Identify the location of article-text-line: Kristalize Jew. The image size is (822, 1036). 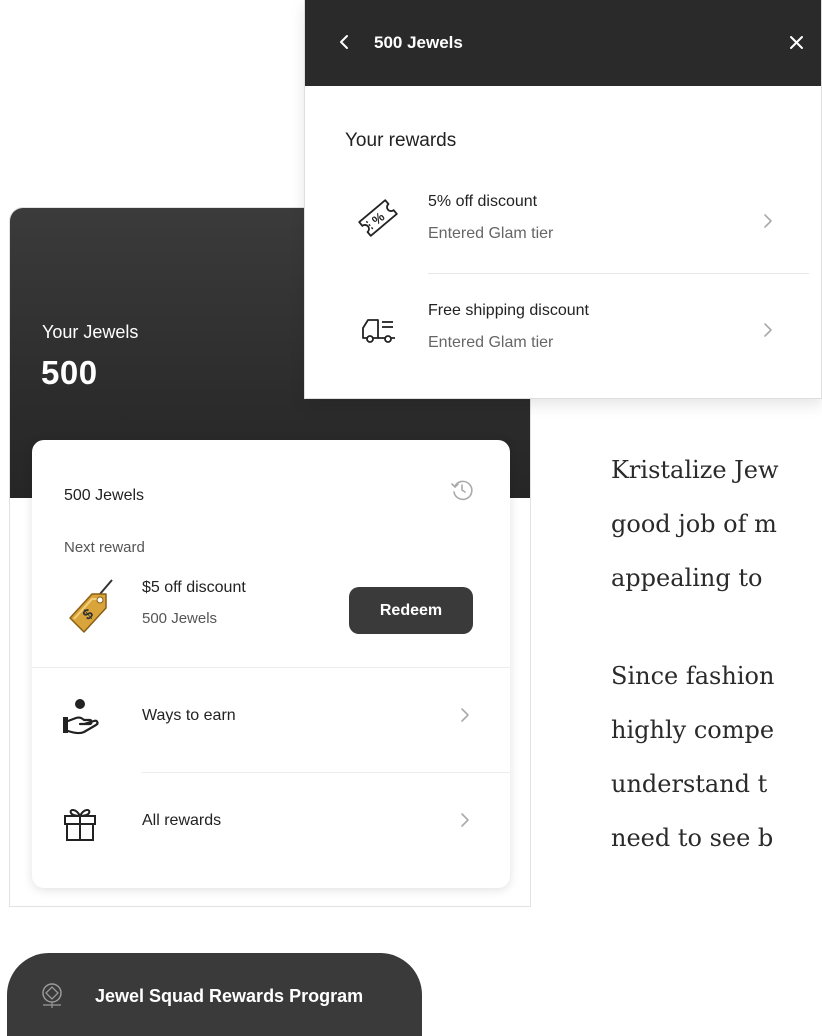
(695, 470).